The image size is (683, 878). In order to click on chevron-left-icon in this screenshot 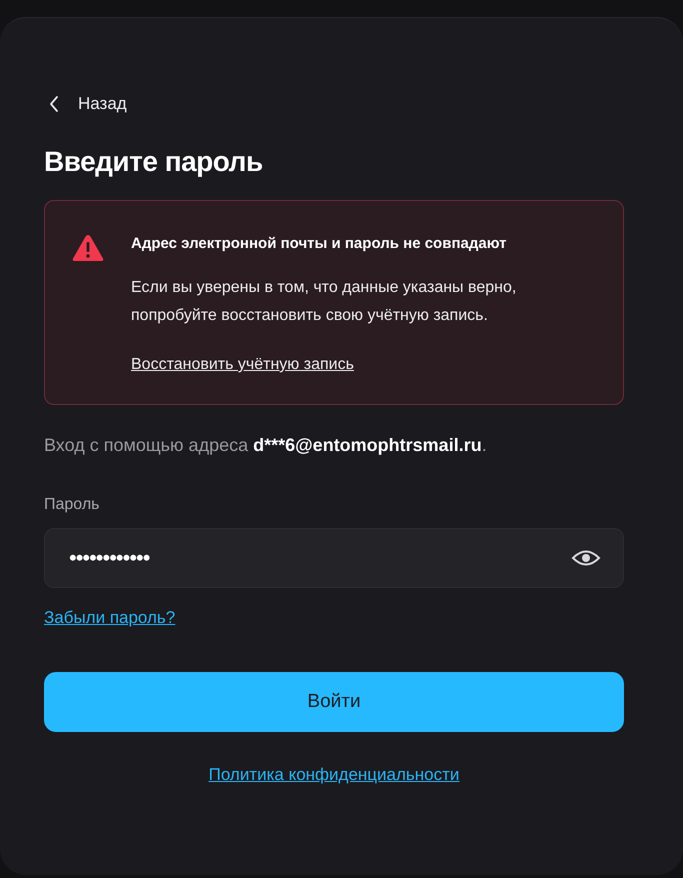, I will do `click(54, 104)`.